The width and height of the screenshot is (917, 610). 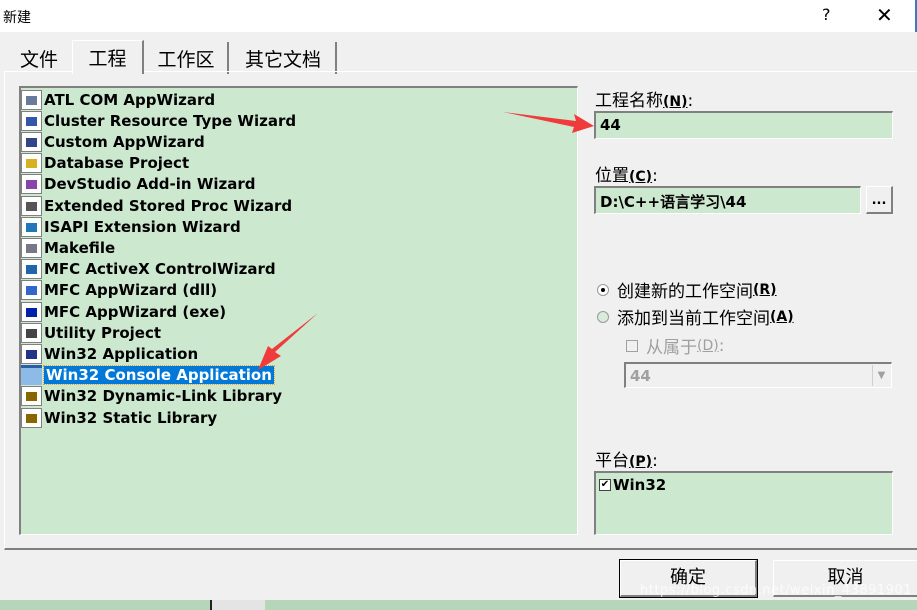 I want to click on tab-files: 文件, so click(x=39, y=58).